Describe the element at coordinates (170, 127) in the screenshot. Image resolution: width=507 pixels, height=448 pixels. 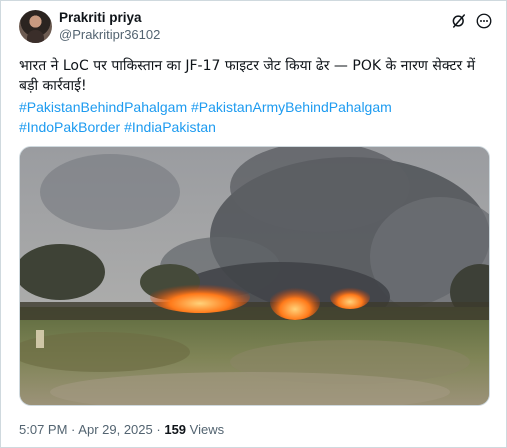
I see `hashtag-link: #IndiaPakistan` at that location.